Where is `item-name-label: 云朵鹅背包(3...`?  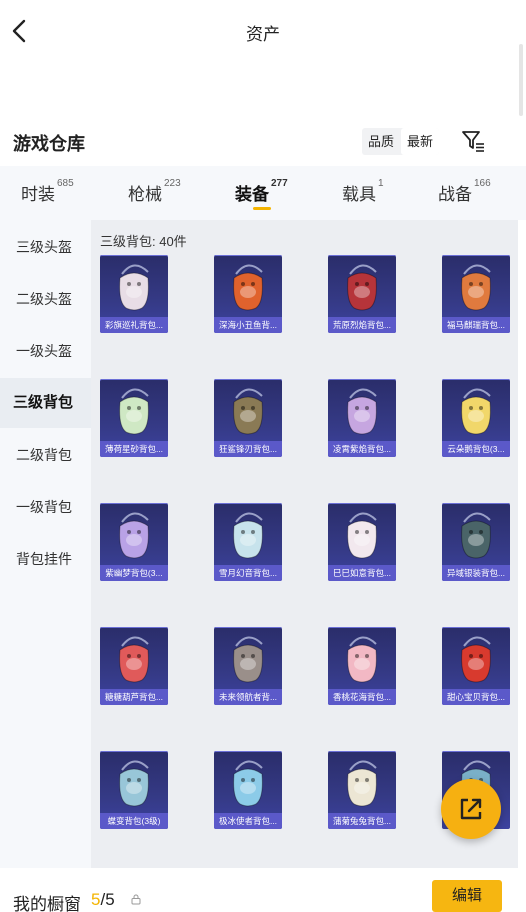 item-name-label: 云朵鹅背包(3... is located at coordinates (476, 449).